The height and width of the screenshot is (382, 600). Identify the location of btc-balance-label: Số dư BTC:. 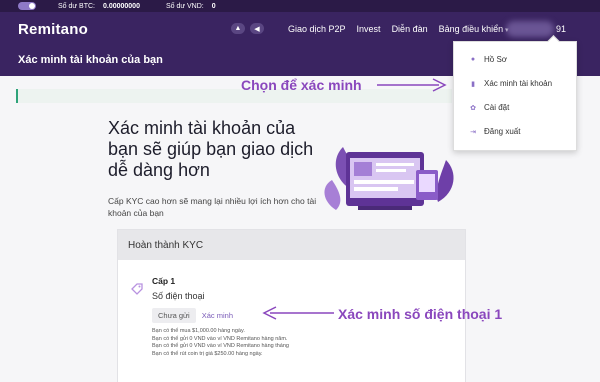
(76, 6).